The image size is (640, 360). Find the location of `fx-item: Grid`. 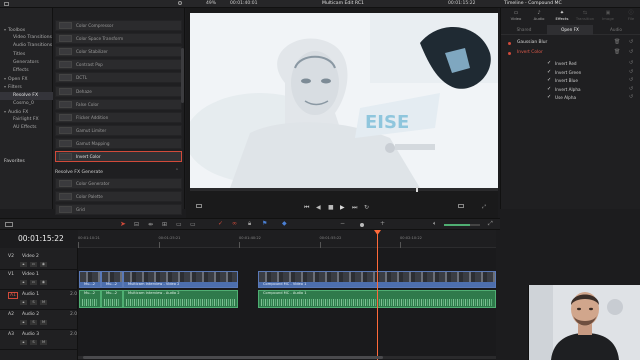

fx-item: Grid is located at coordinates (118, 210).